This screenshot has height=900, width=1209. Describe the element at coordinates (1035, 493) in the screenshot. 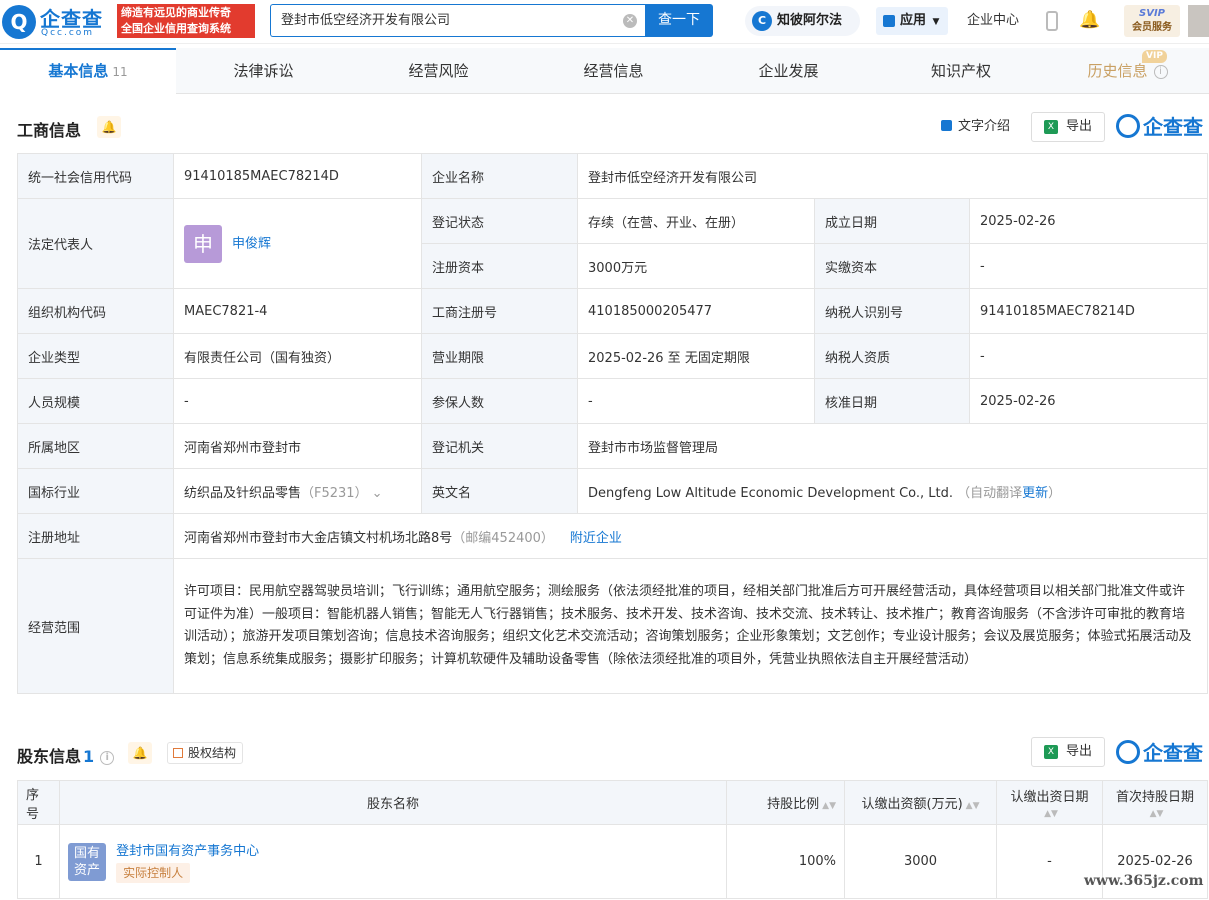

I see `update-link: 更新` at that location.